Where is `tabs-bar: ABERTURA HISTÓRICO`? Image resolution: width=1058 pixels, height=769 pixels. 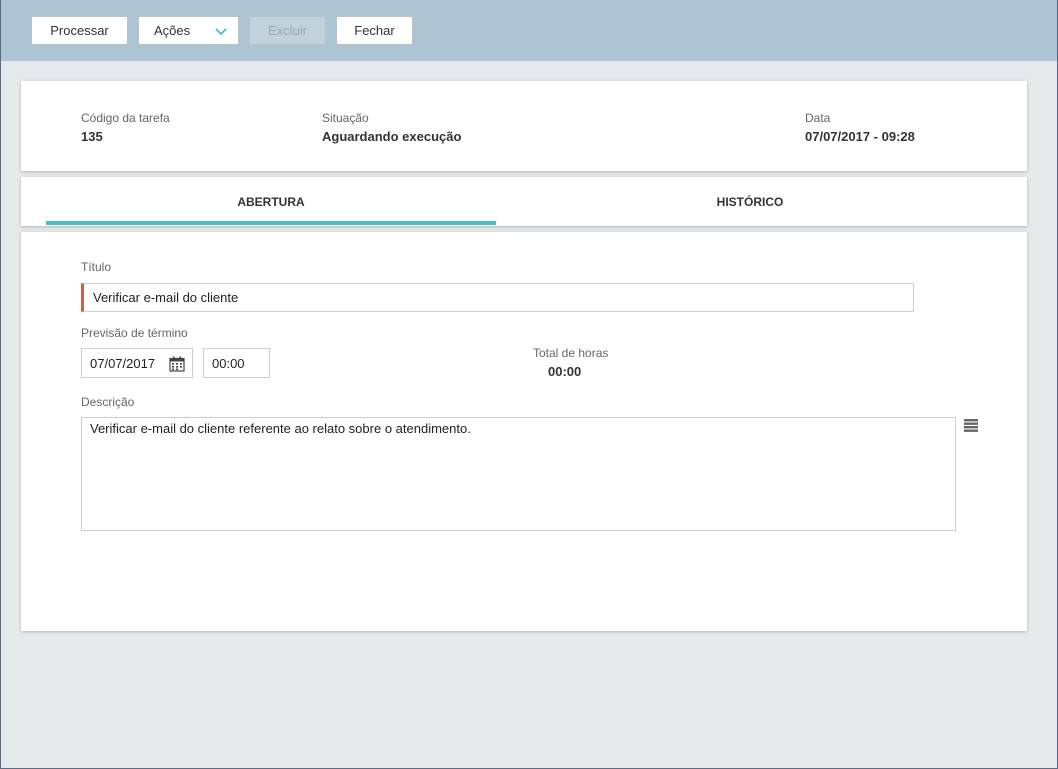
tabs-bar: ABERTURA HISTÓRICO is located at coordinates (524, 201).